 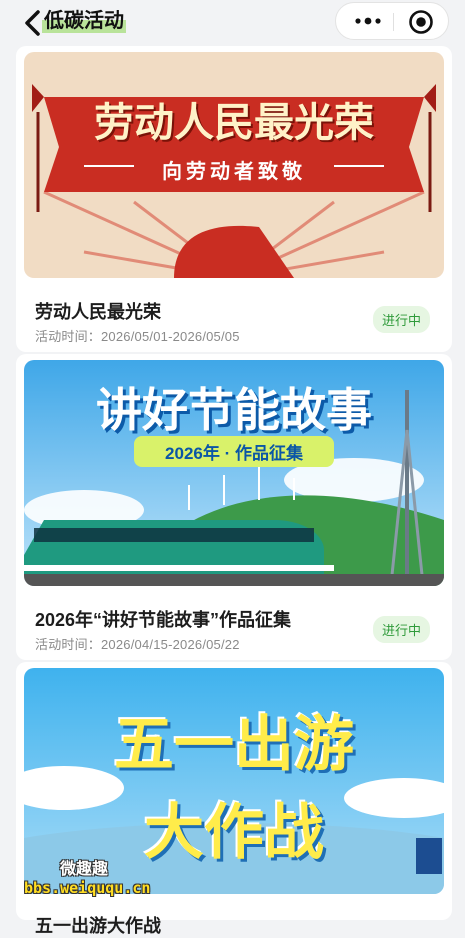 I want to click on banner-title: 劳动人民最光荣, so click(x=234, y=123).